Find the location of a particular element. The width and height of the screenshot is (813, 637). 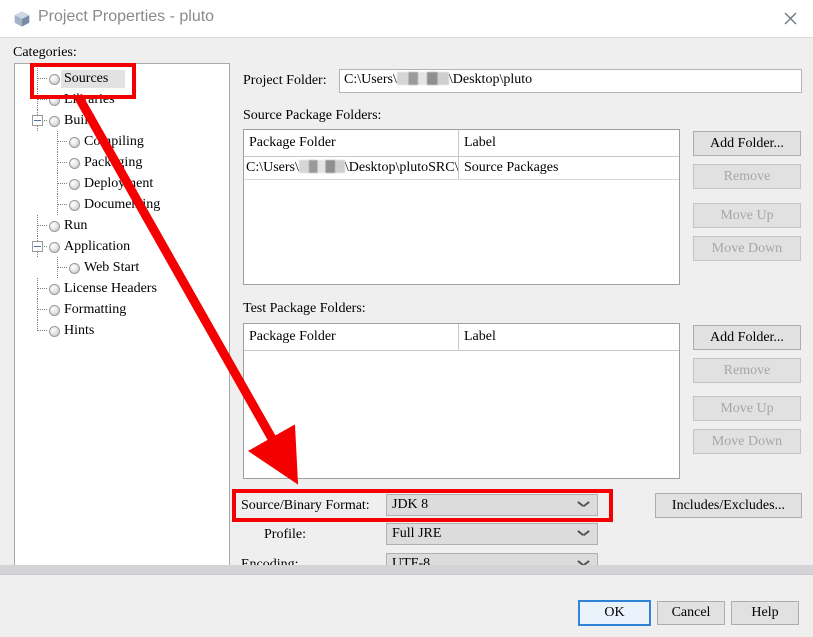

sidebar-item-sources: Sources is located at coordinates (122, 78).